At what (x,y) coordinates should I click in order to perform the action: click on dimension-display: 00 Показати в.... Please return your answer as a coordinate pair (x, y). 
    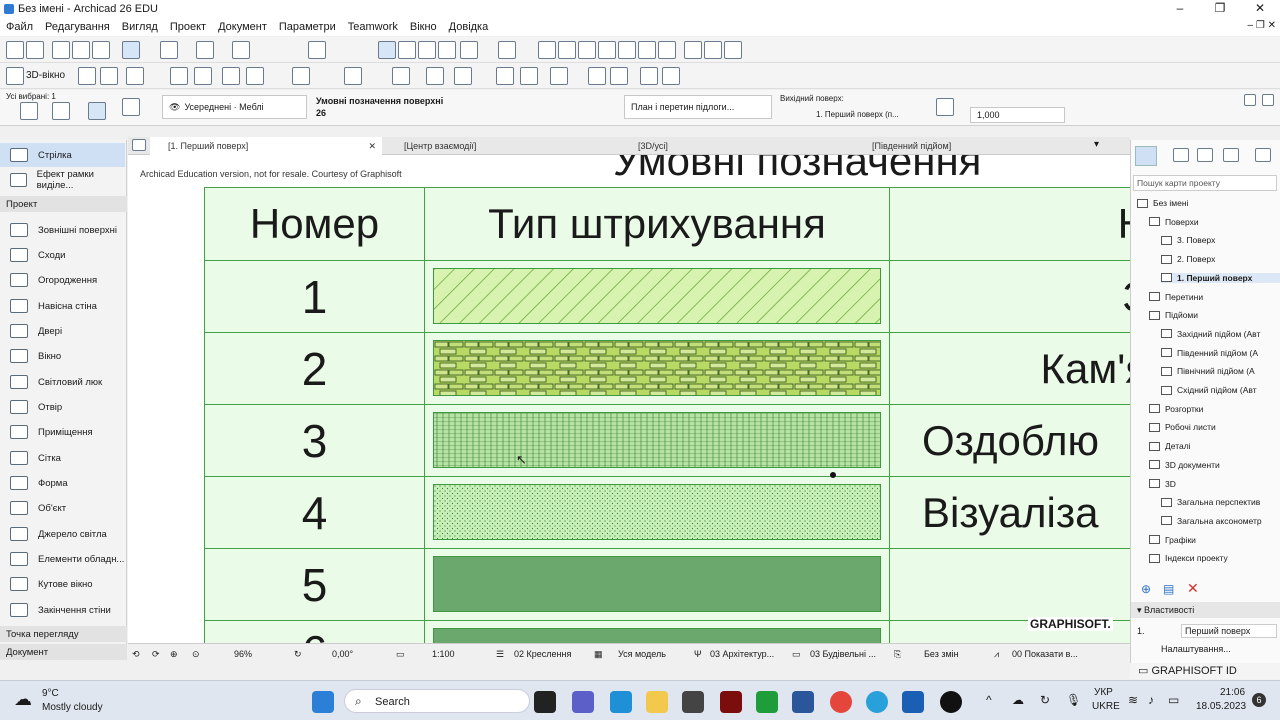
    Looking at the image, I should click on (1045, 654).